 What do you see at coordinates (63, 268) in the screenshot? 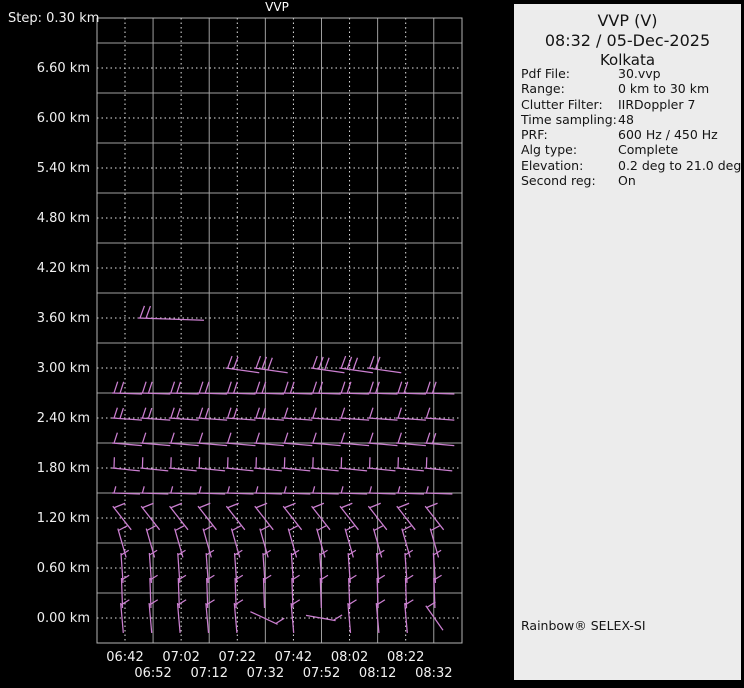
I see `y-axis-label: 4.20 km` at bounding box center [63, 268].